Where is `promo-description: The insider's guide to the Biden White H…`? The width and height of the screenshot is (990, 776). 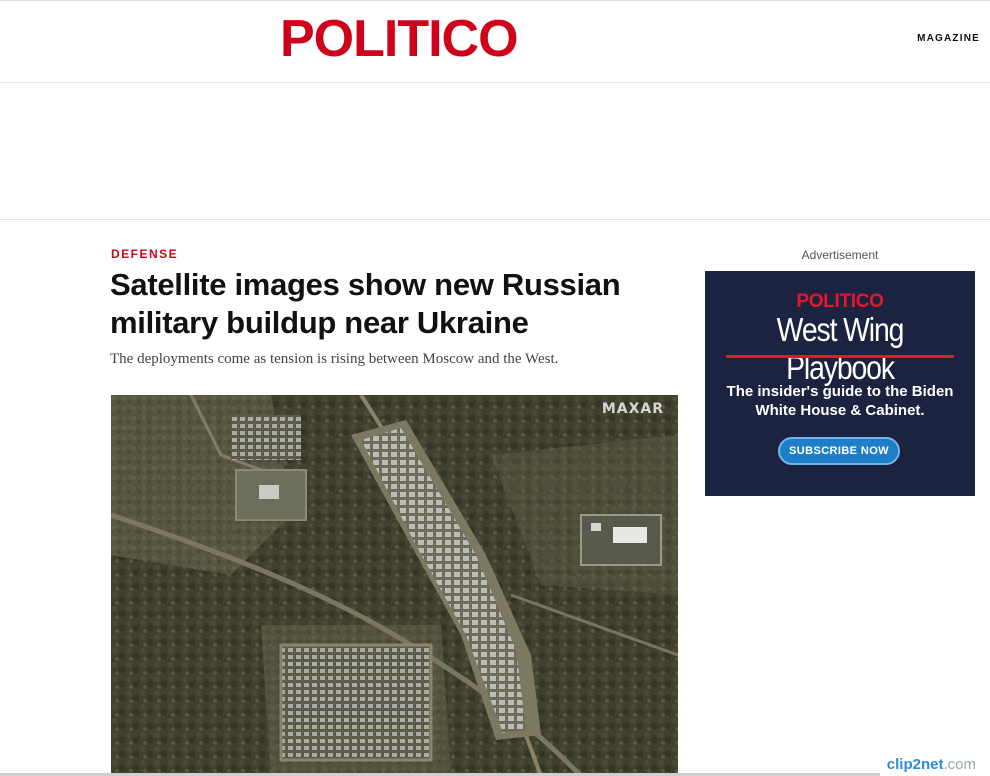
promo-description: The insider's guide to the Biden White H… is located at coordinates (840, 401).